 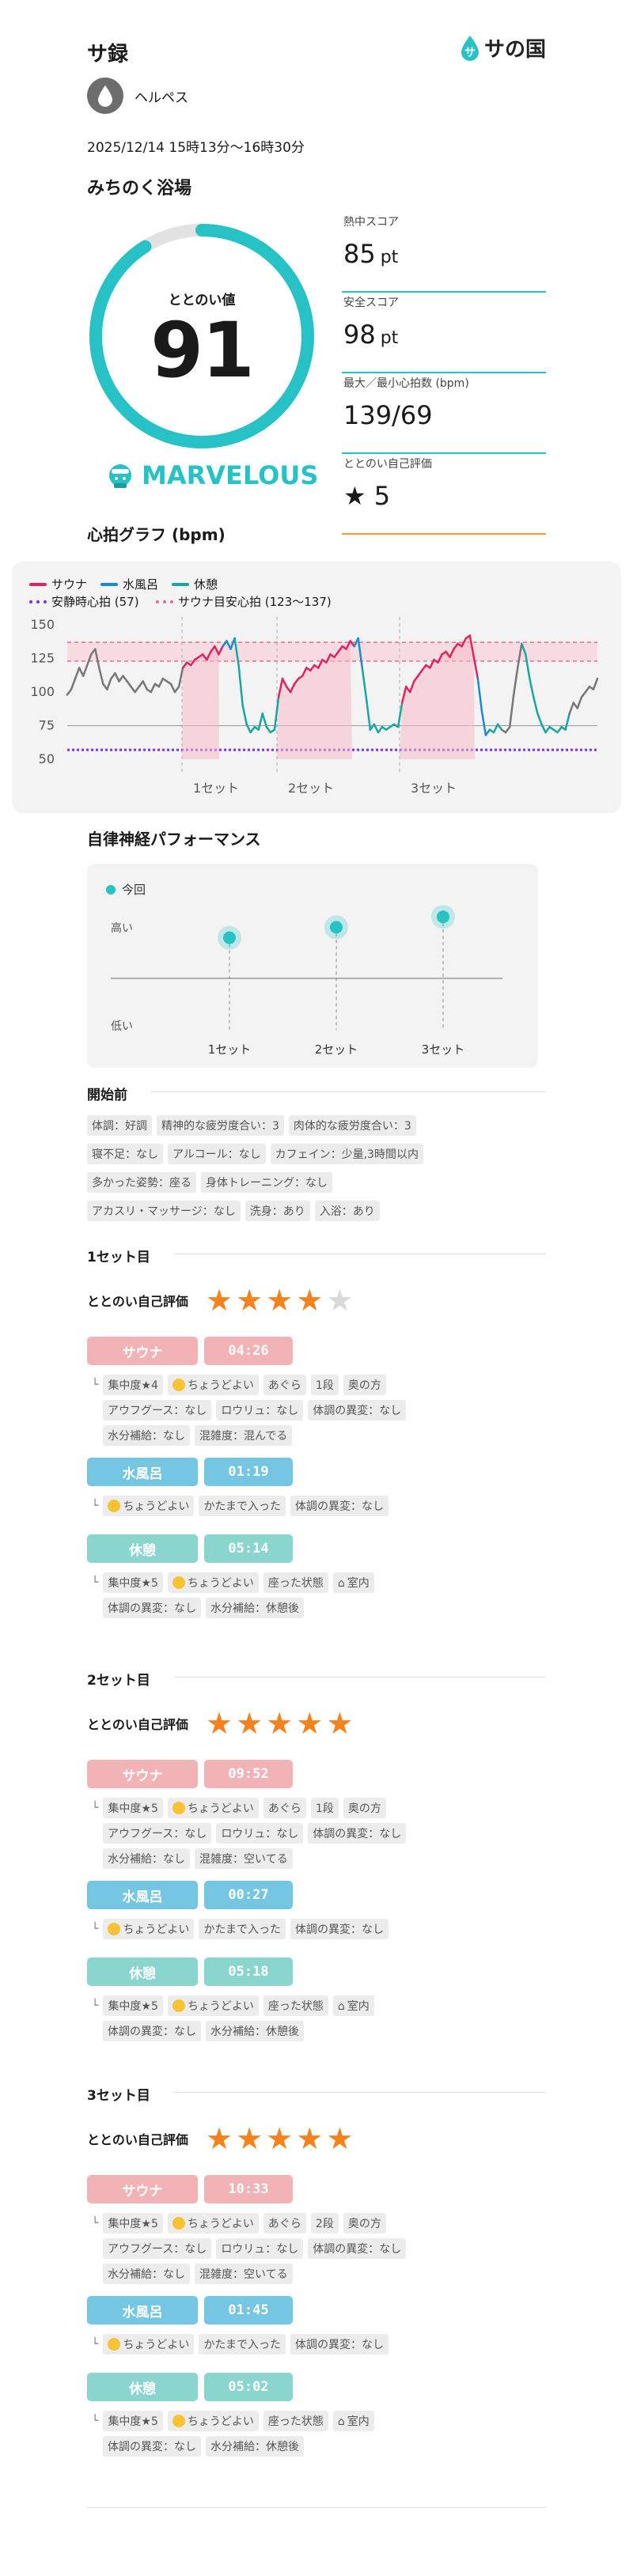 What do you see at coordinates (443, 1050) in the screenshot?
I see `ans-x-label: 3セット` at bounding box center [443, 1050].